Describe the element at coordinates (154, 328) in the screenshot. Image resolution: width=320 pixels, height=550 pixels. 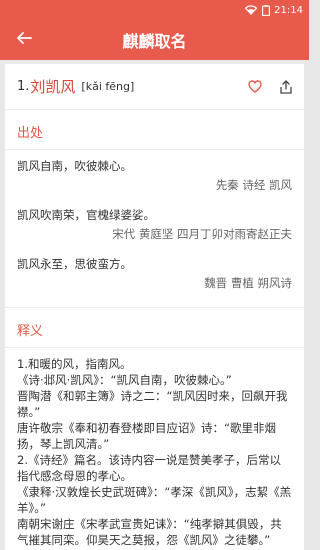
I see `meaning-section-title: 释义` at that location.